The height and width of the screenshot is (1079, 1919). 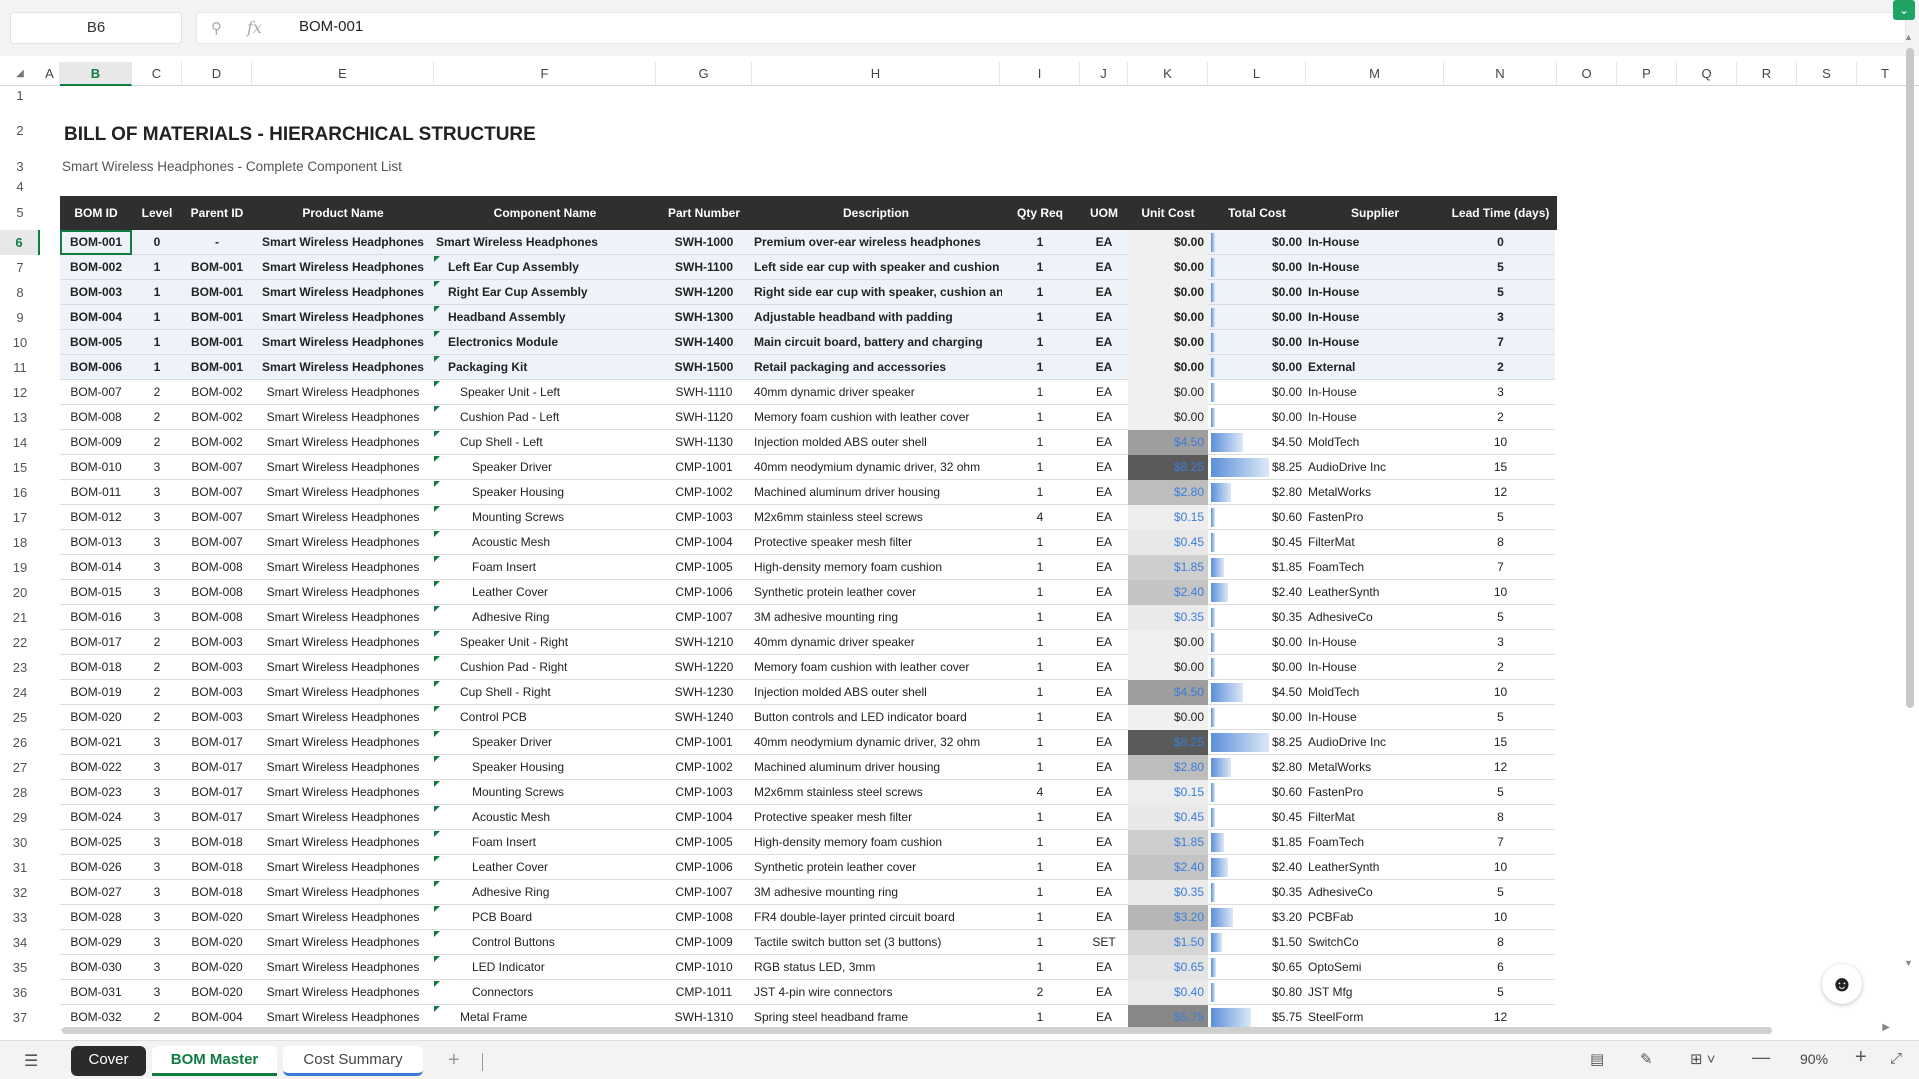 What do you see at coordinates (704, 642) in the screenshot?
I see `cell-part-number: SWH-1210` at bounding box center [704, 642].